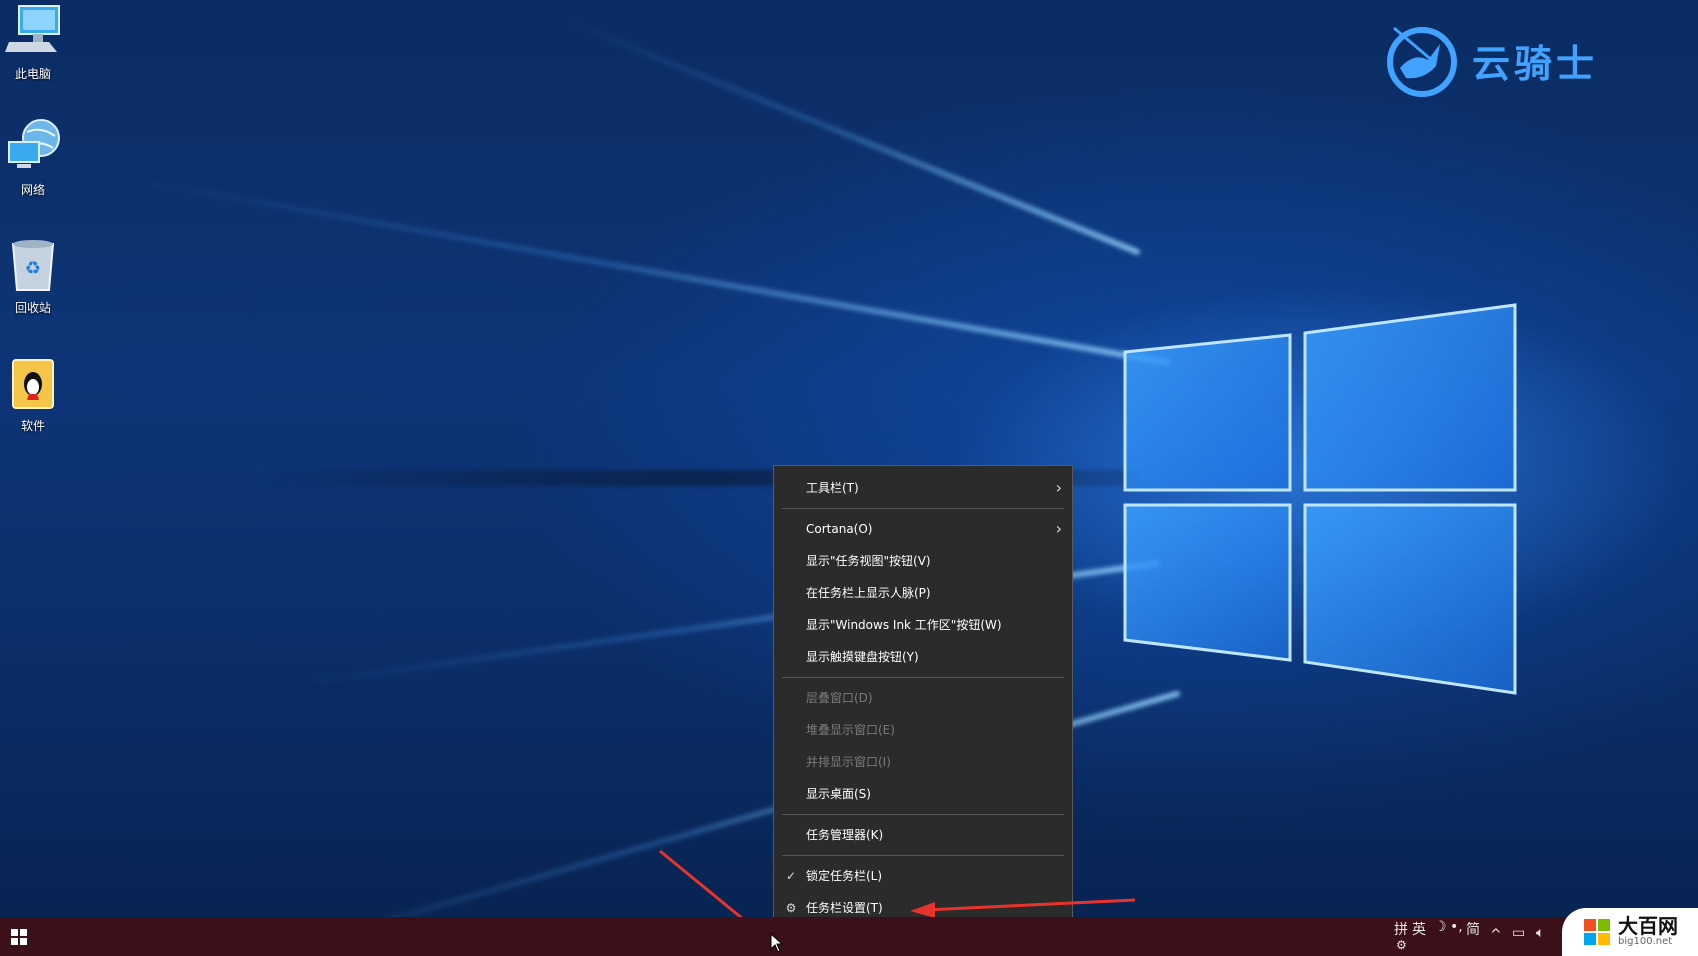 This screenshot has height=956, width=1698. What do you see at coordinates (1401, 929) in the screenshot?
I see `ime-mode-indicator: 拼` at bounding box center [1401, 929].